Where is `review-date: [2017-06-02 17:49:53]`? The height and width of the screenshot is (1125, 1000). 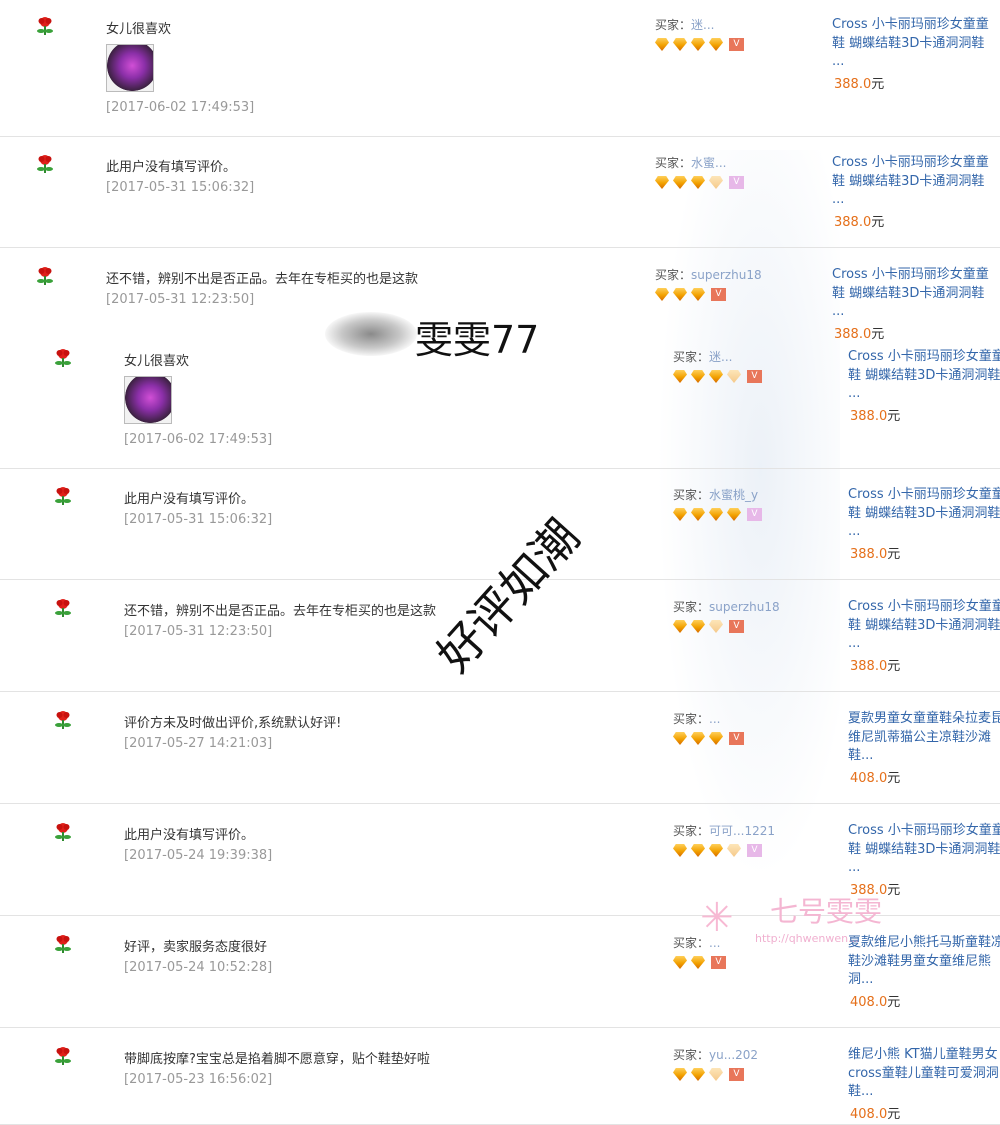
review-date: [2017-06-02 17:49:53] is located at coordinates (180, 107).